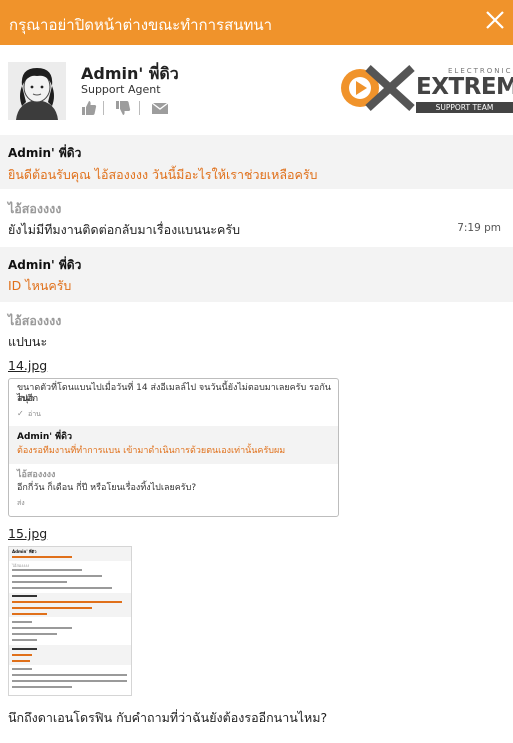  I want to click on brand-logo: ELECTRONIC EXTREME SUPPORT TEAM, so click(425, 89).